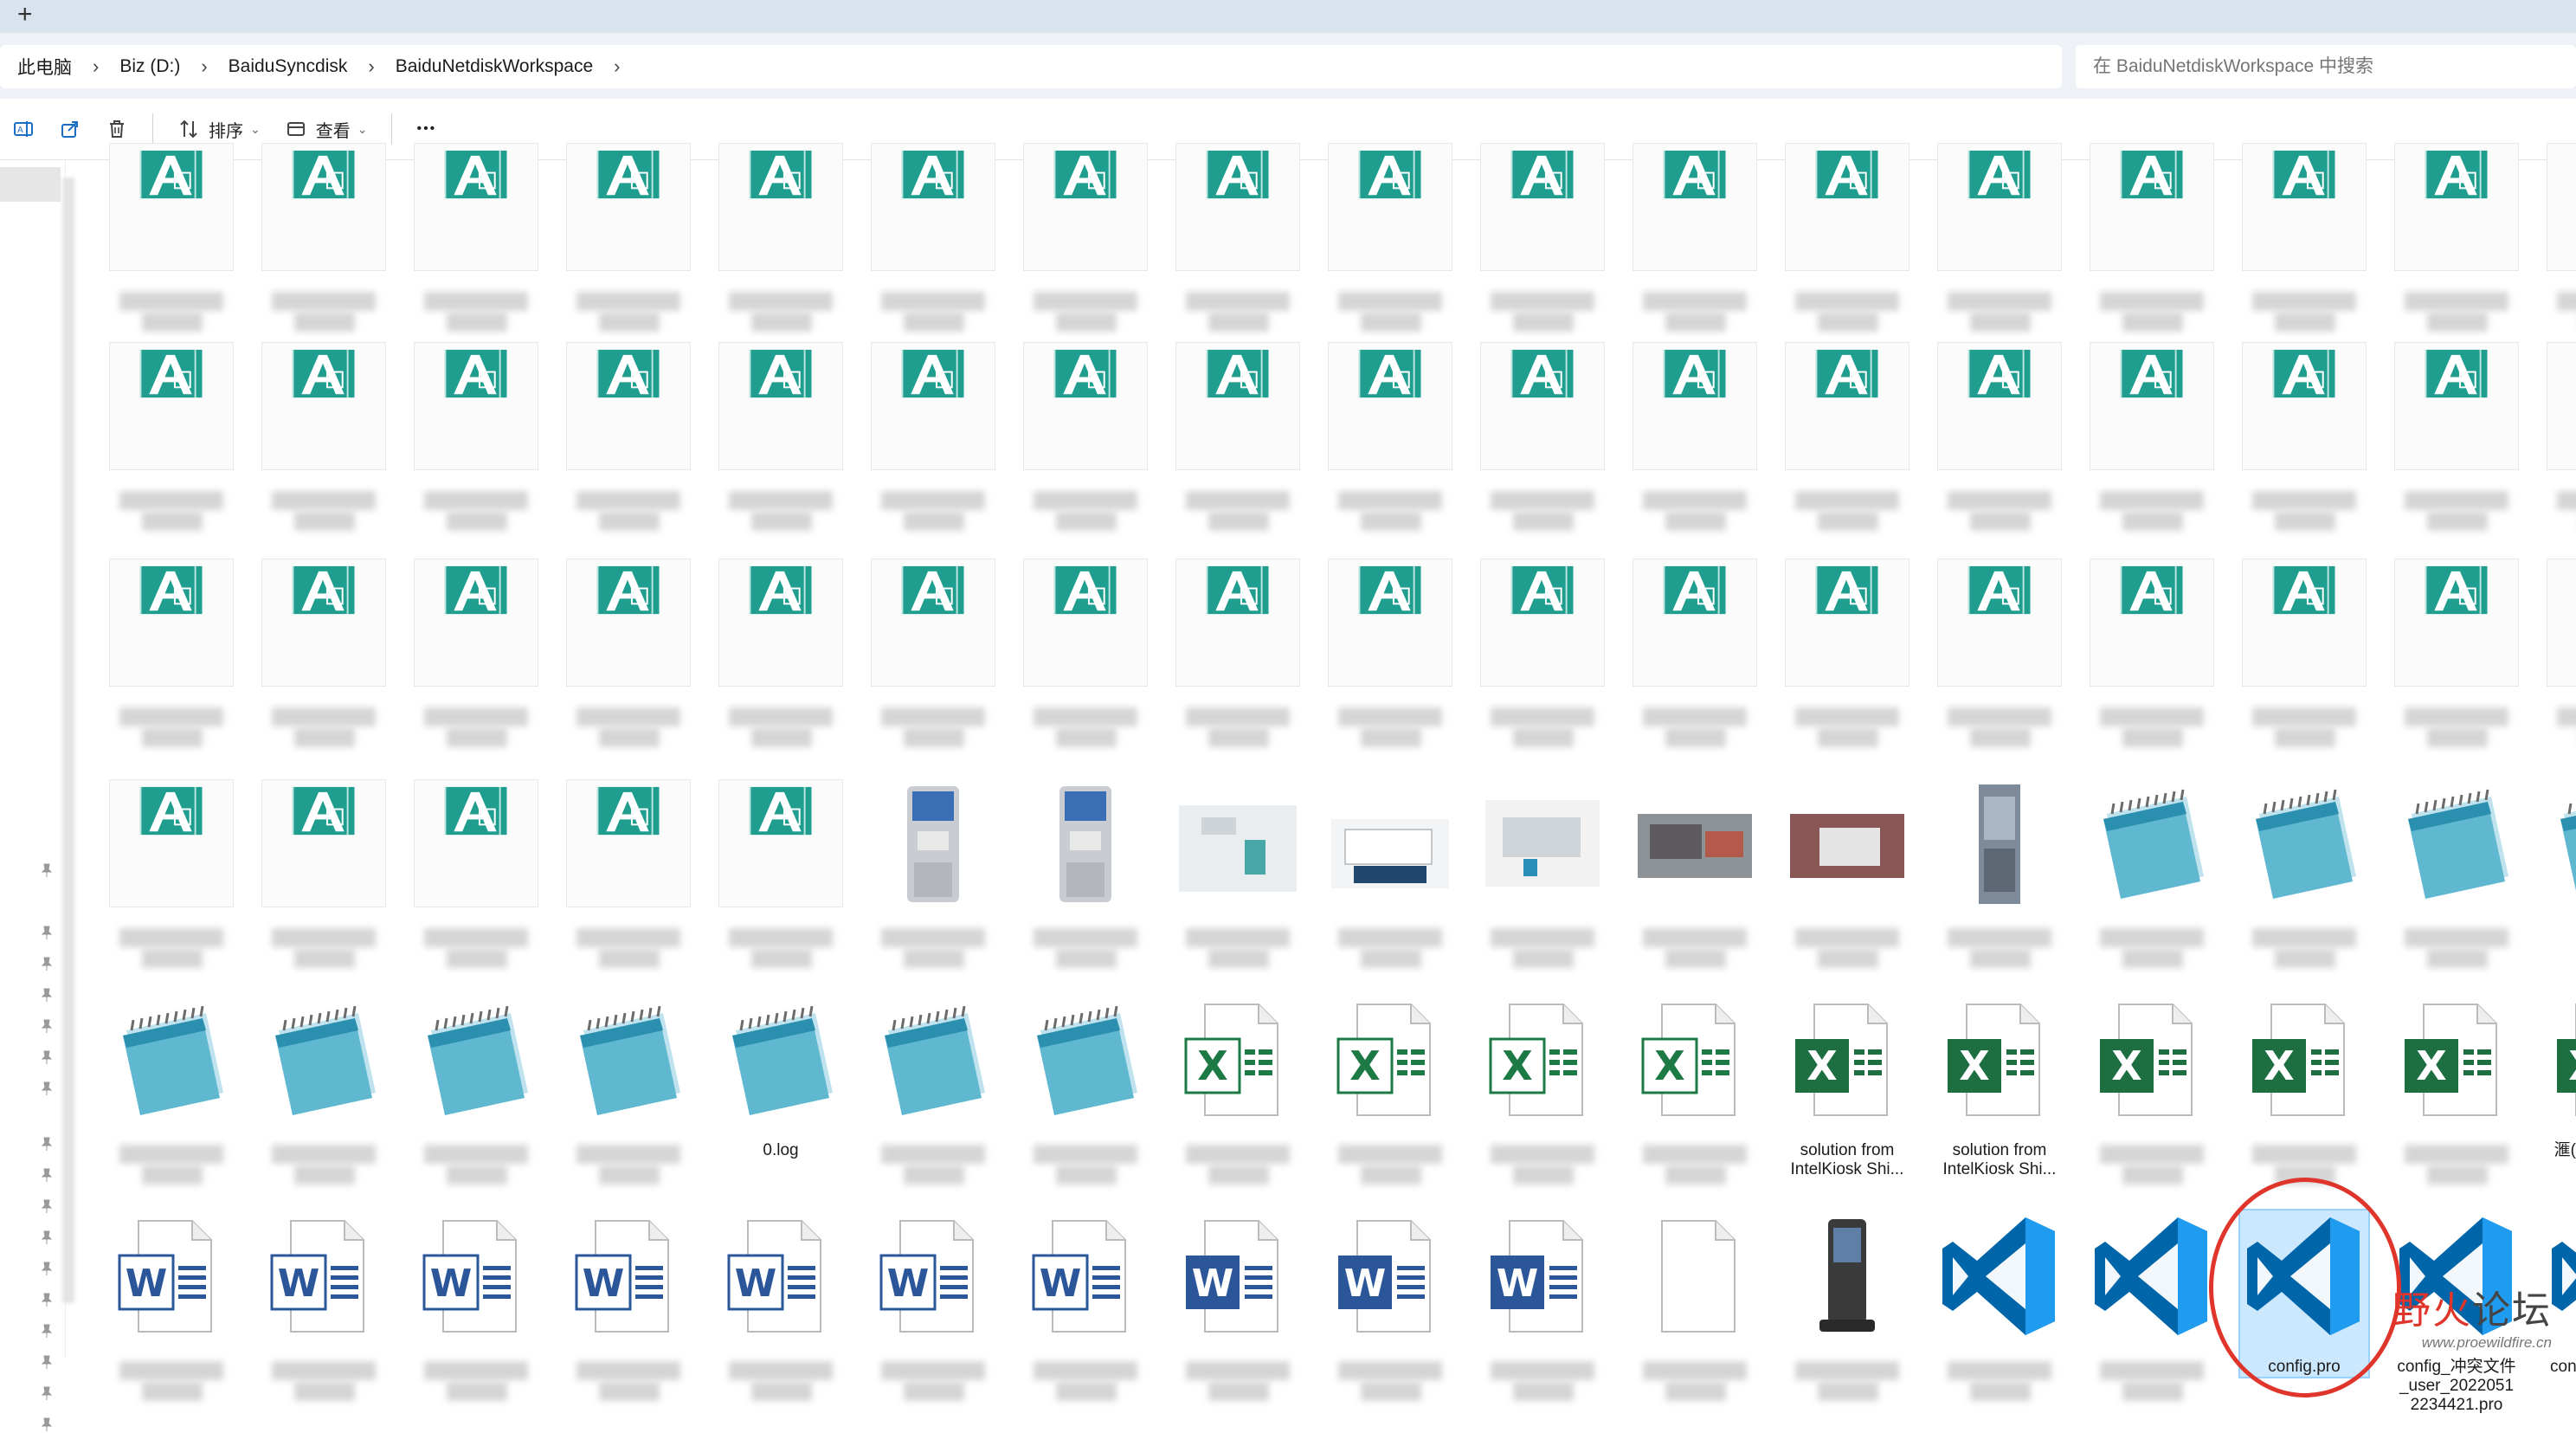 The height and width of the screenshot is (1433, 2576). Describe the element at coordinates (1847, 843) in the screenshot. I see `photoB-icon` at that location.